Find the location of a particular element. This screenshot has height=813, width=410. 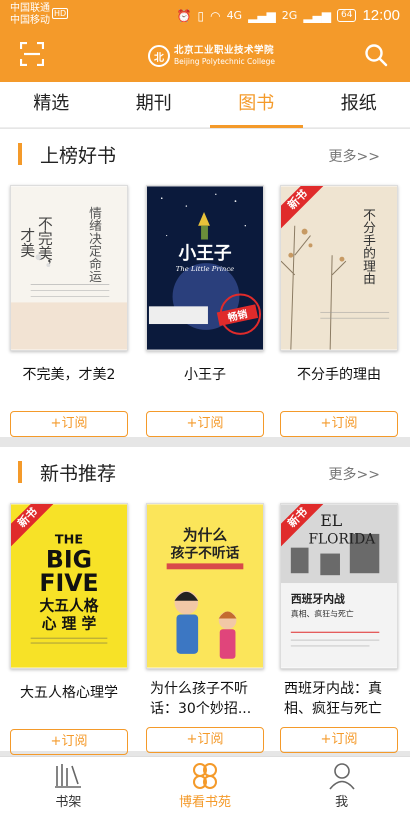

nav-bookshelf: 书架 is located at coordinates (68, 785).